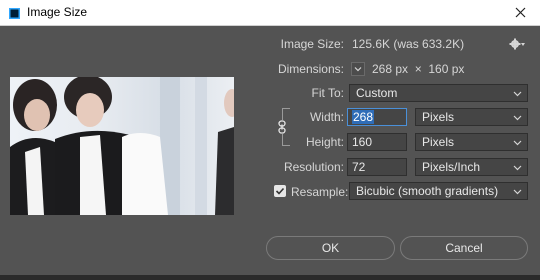 The image size is (540, 280). I want to click on width-label: Width:, so click(326, 117).